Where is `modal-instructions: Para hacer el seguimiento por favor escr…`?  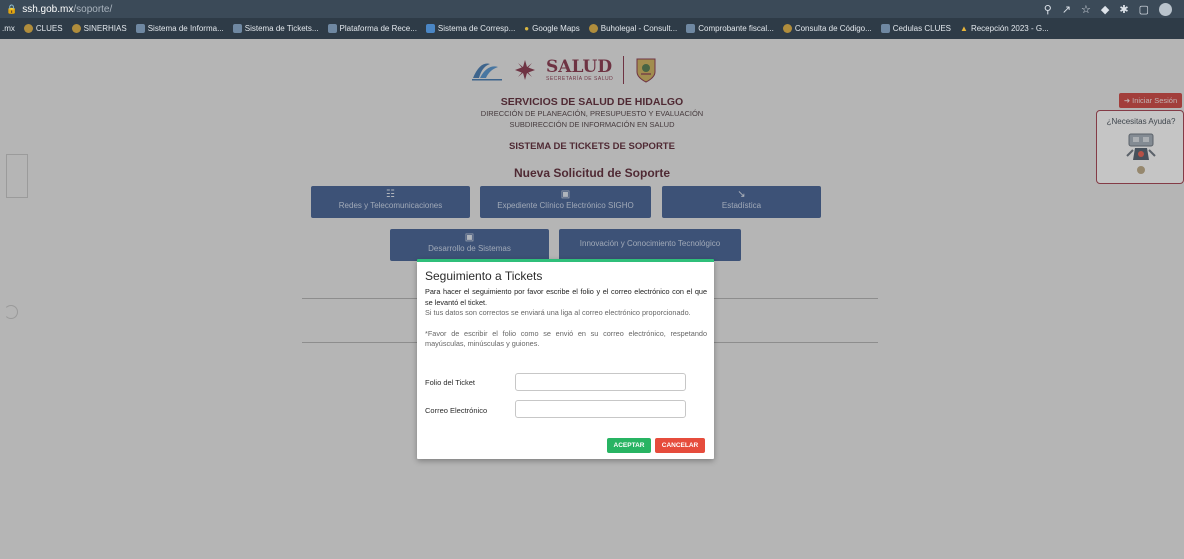 modal-instructions: Para hacer el seguimiento por favor escr… is located at coordinates (566, 297).